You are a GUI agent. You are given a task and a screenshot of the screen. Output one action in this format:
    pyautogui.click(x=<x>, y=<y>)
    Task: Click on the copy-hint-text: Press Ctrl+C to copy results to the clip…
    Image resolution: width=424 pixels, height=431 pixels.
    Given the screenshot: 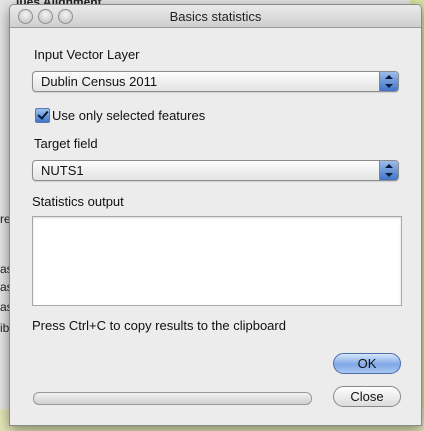 What is the action you would take?
    pyautogui.click(x=159, y=325)
    